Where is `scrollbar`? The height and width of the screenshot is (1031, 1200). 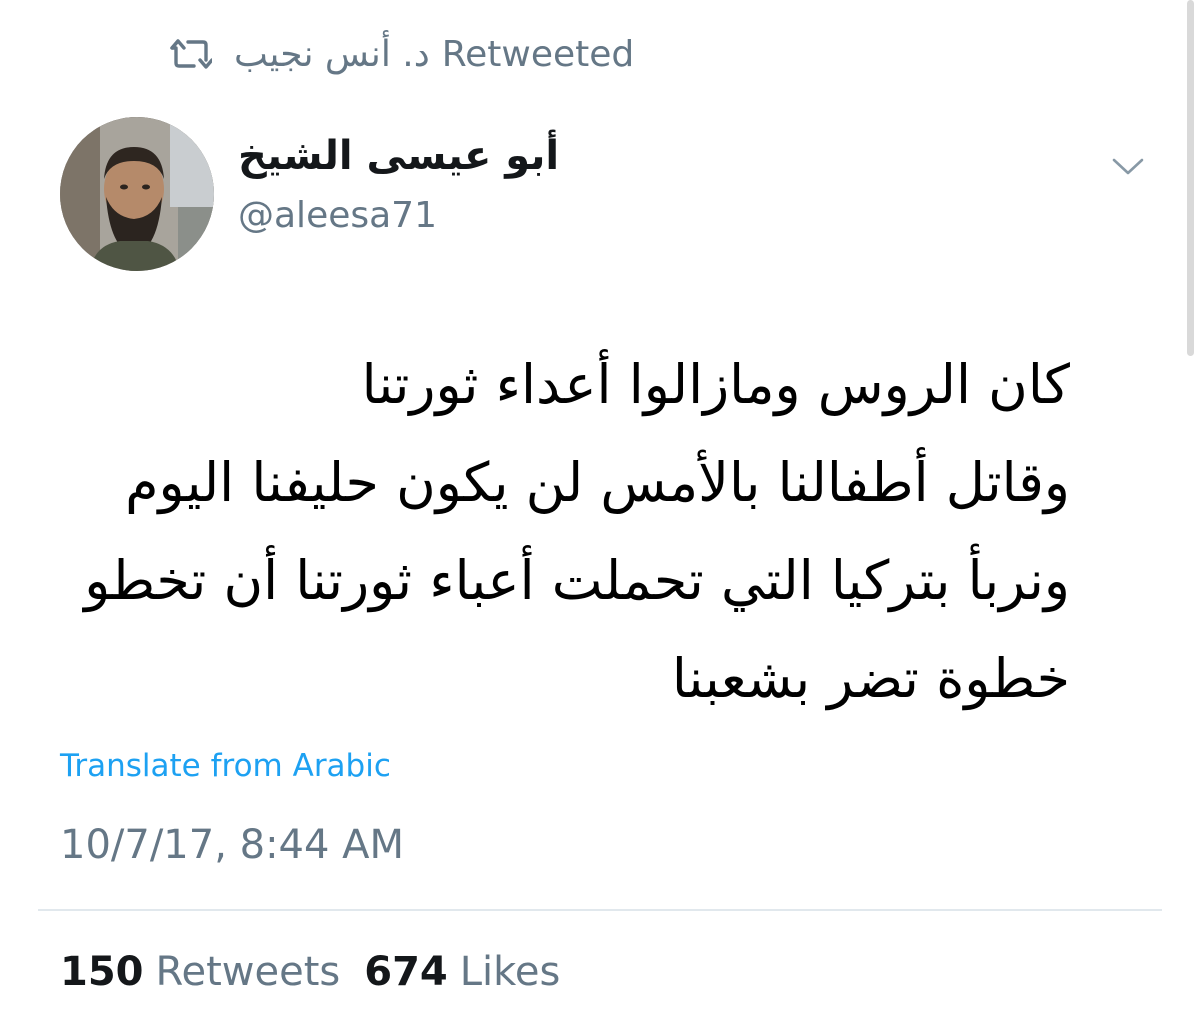
scrollbar is located at coordinates (1190, 178).